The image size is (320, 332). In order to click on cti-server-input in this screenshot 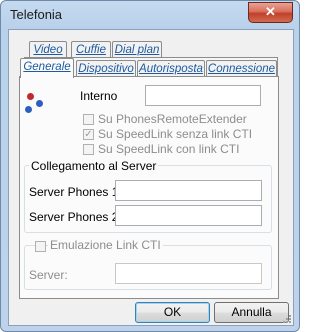, I will do `click(188, 273)`.